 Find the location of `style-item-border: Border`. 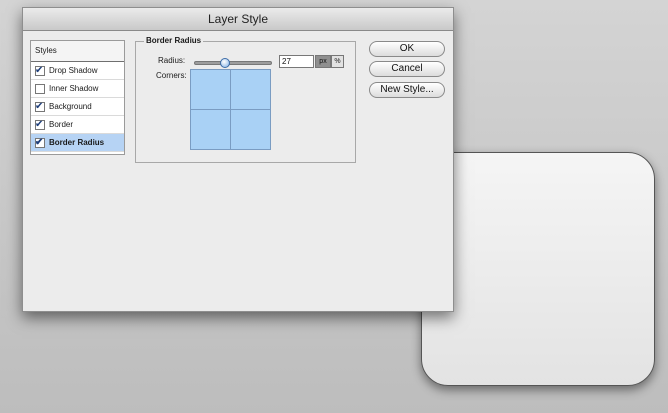

style-item-border: Border is located at coordinates (77, 125).